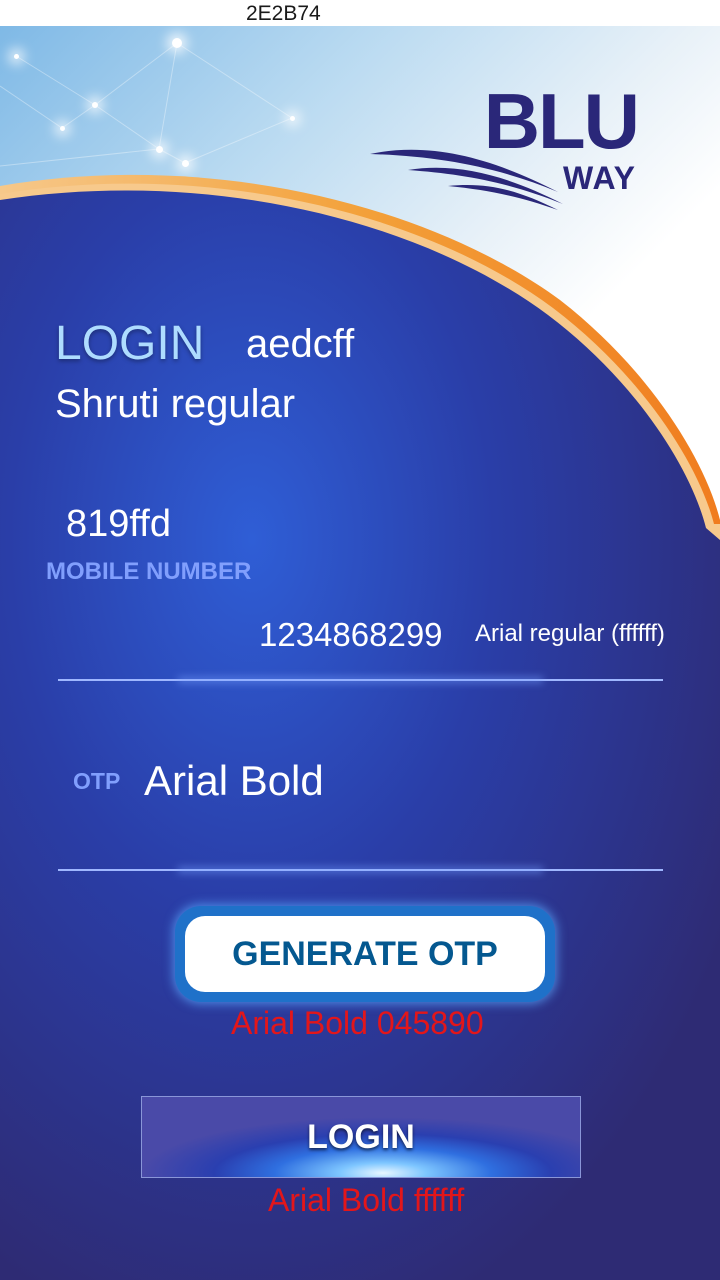 Image resolution: width=720 pixels, height=1280 pixels. I want to click on otp-input, so click(394, 781).